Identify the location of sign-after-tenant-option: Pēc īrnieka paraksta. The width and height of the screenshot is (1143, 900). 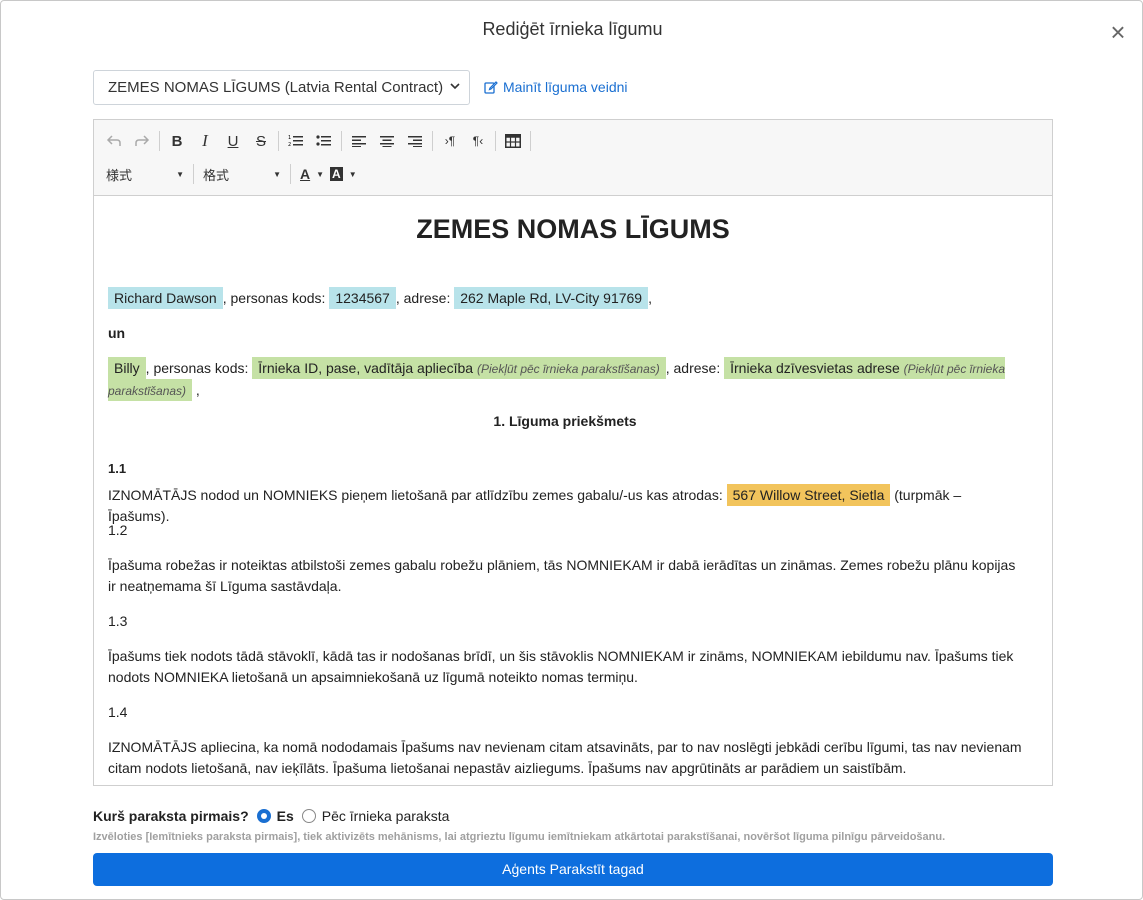
(375, 816).